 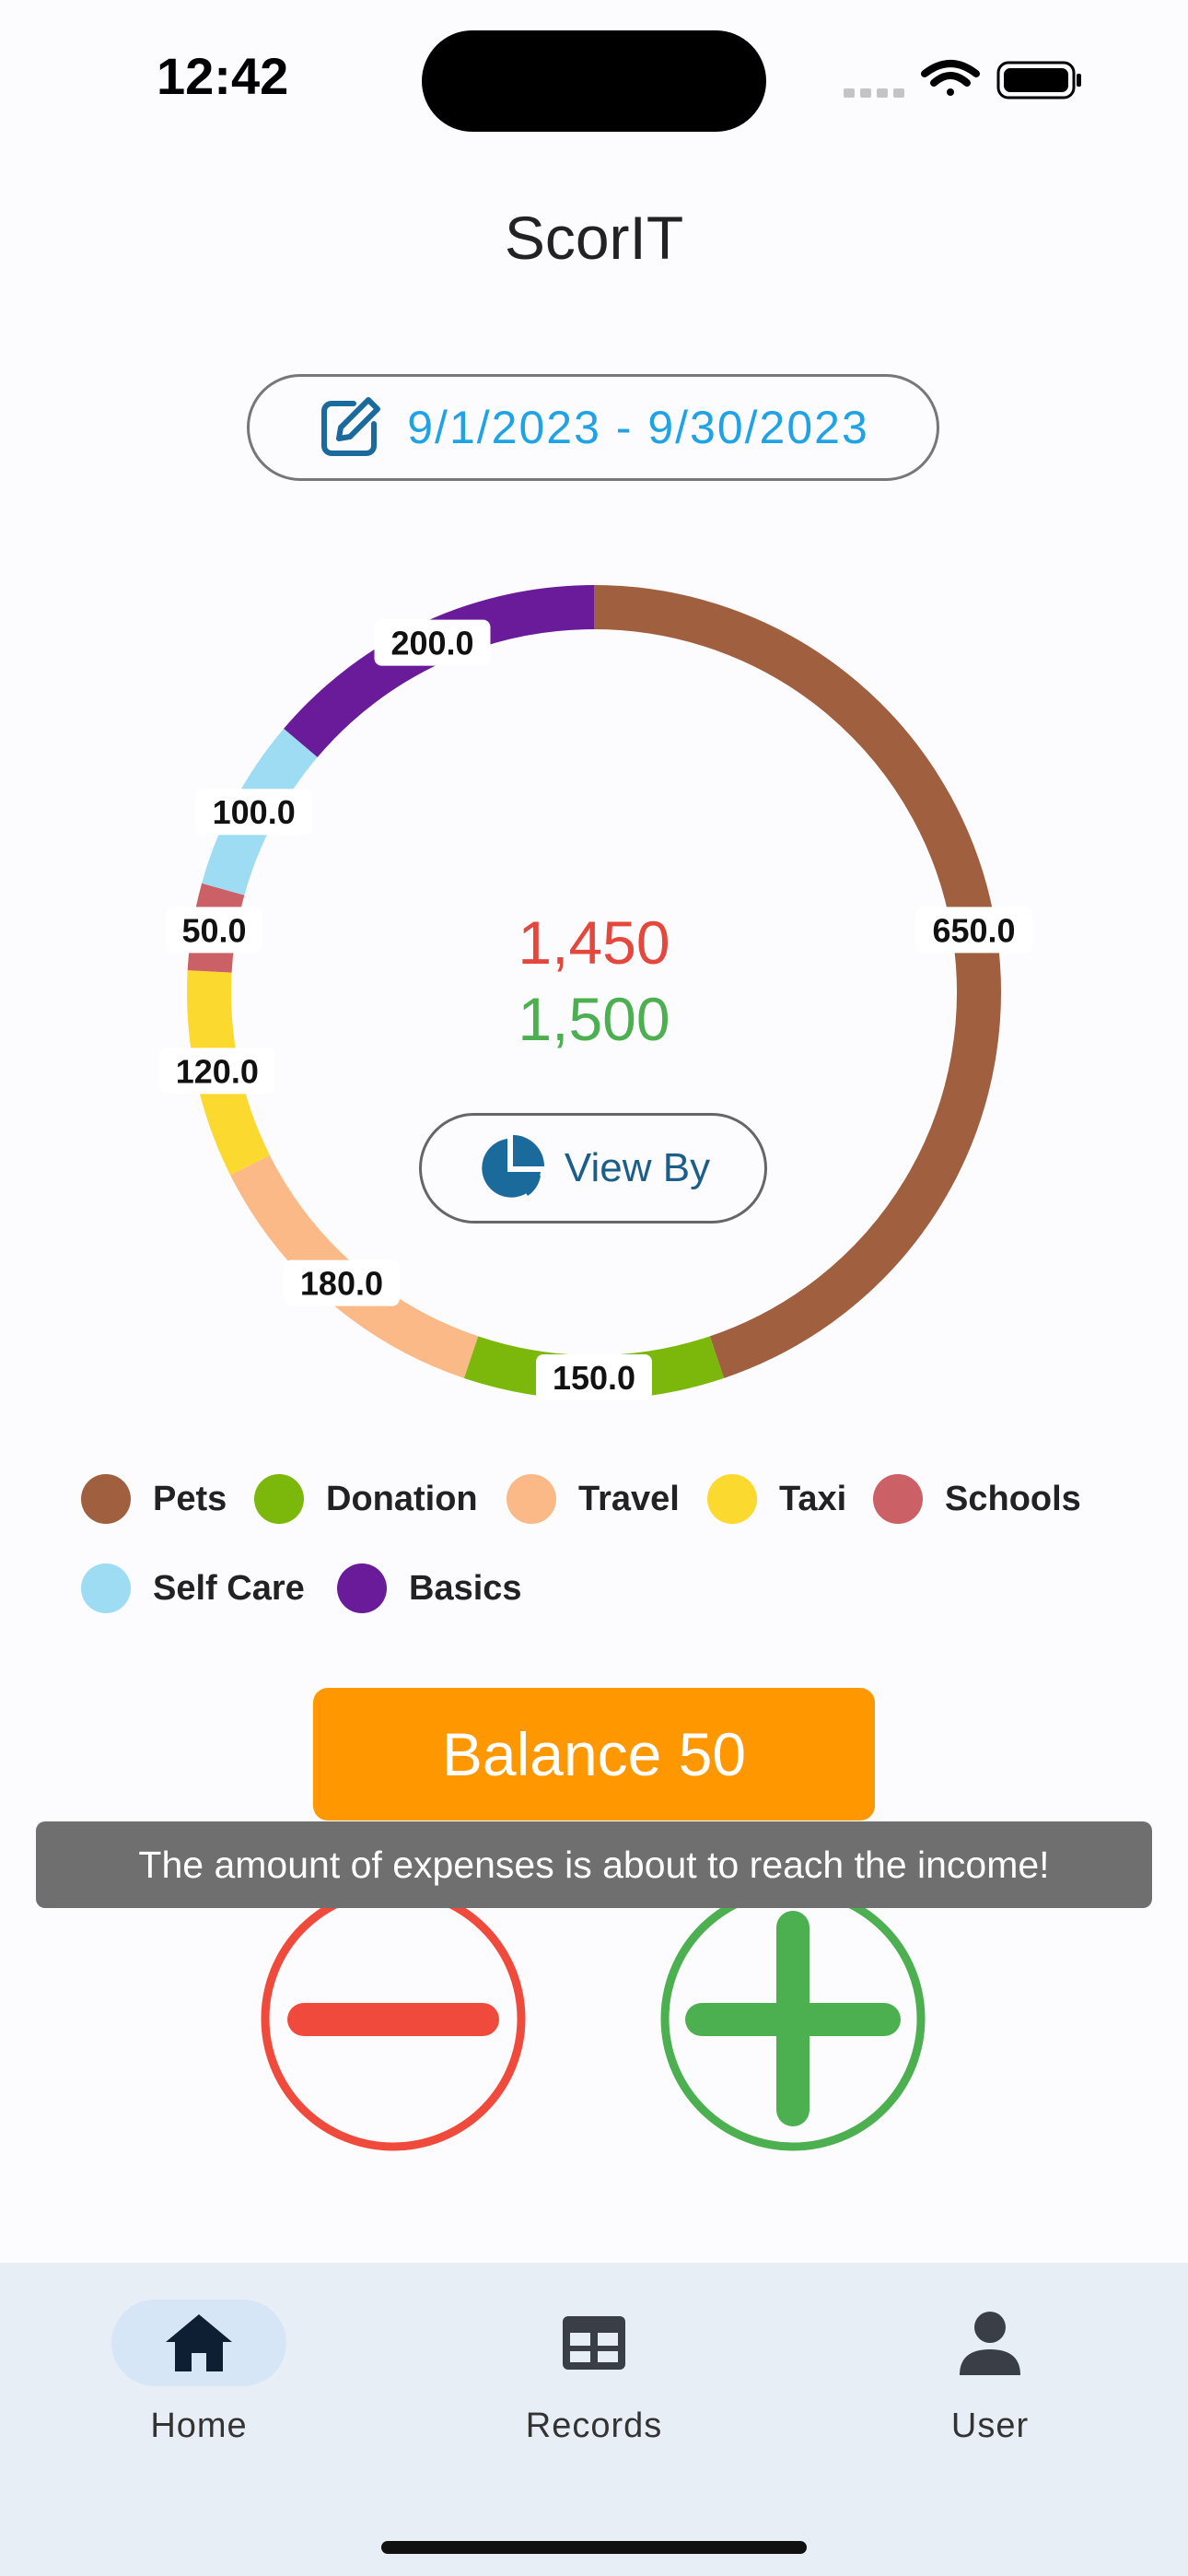 I want to click on legend-label: Self Care, so click(x=229, y=1588).